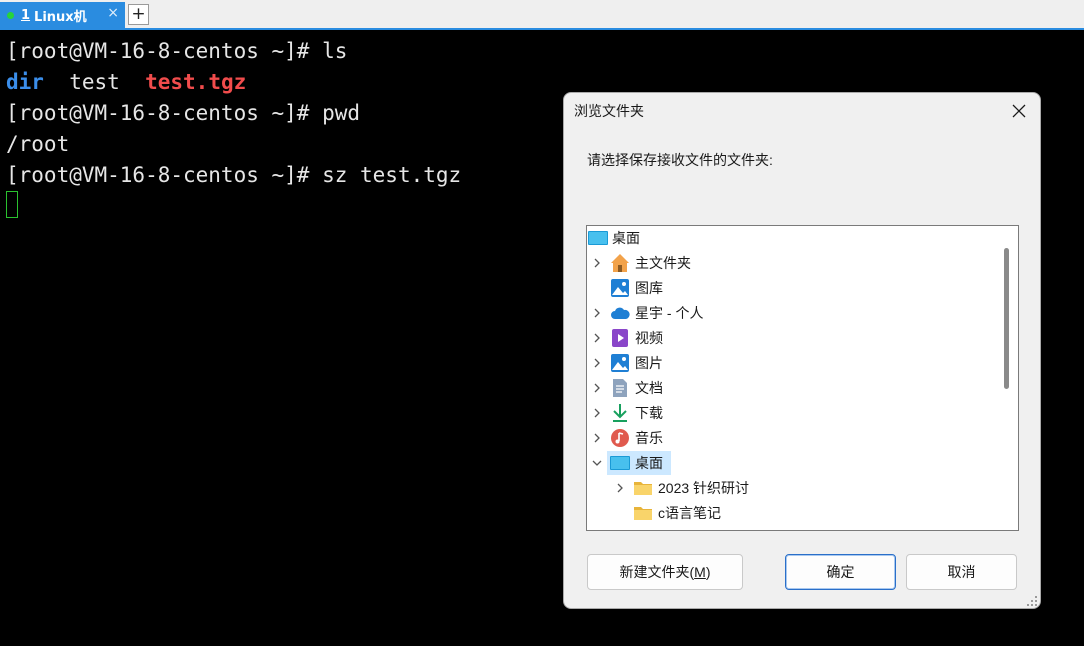 The image size is (1084, 646). I want to click on new-folder-button: 新建文件夹(M), so click(665, 572).